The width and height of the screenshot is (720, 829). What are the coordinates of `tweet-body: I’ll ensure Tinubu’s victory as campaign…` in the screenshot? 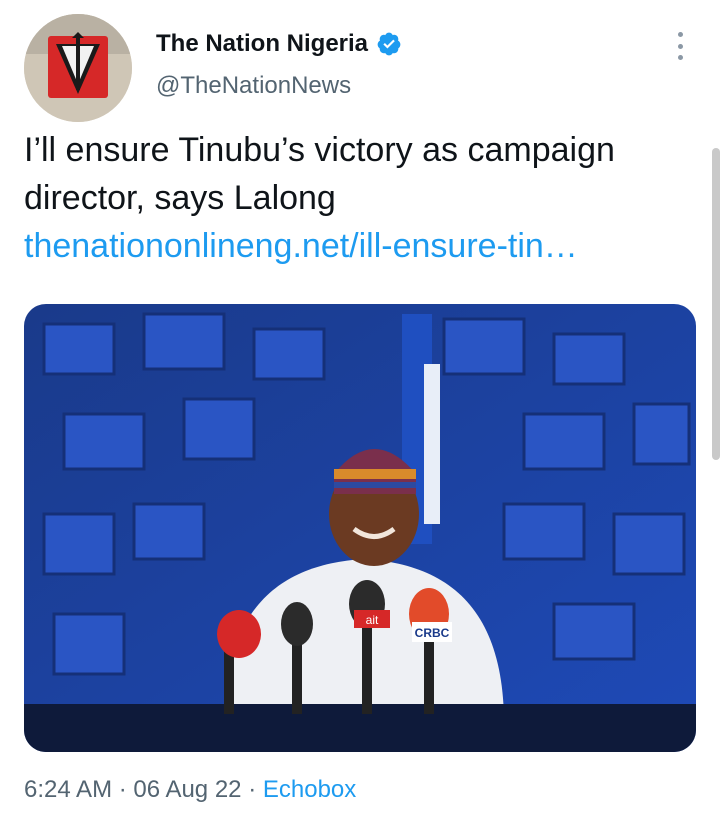 It's located at (319, 174).